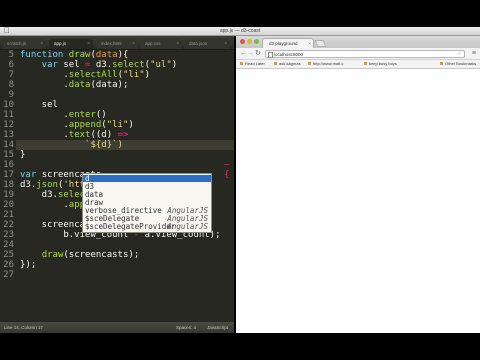 Image resolution: width=480 pixels, height=360 pixels. What do you see at coordinates (147, 194) in the screenshot?
I see `autocomplete-item: data` at bounding box center [147, 194].